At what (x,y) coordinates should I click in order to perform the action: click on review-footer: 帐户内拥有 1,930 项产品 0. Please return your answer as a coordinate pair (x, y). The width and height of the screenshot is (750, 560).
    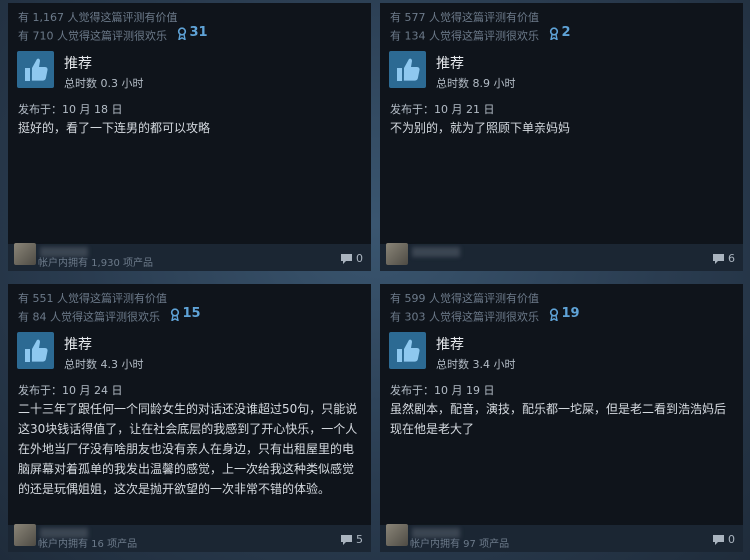
    Looking at the image, I should click on (189, 257).